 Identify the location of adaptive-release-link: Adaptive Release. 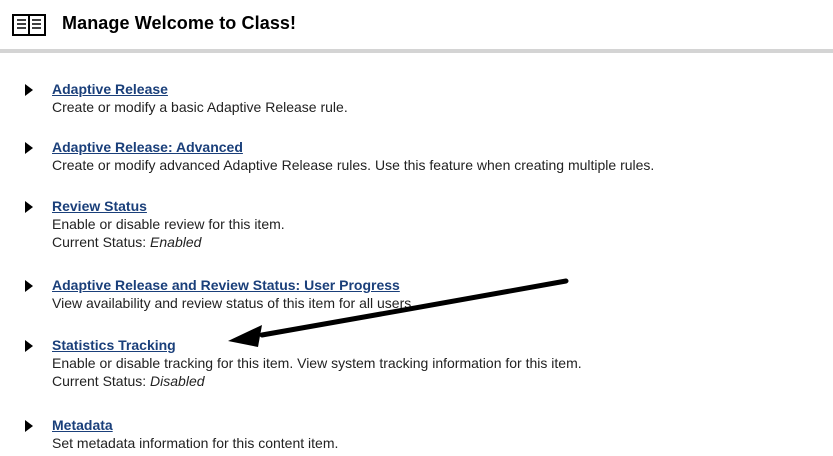
(110, 89).